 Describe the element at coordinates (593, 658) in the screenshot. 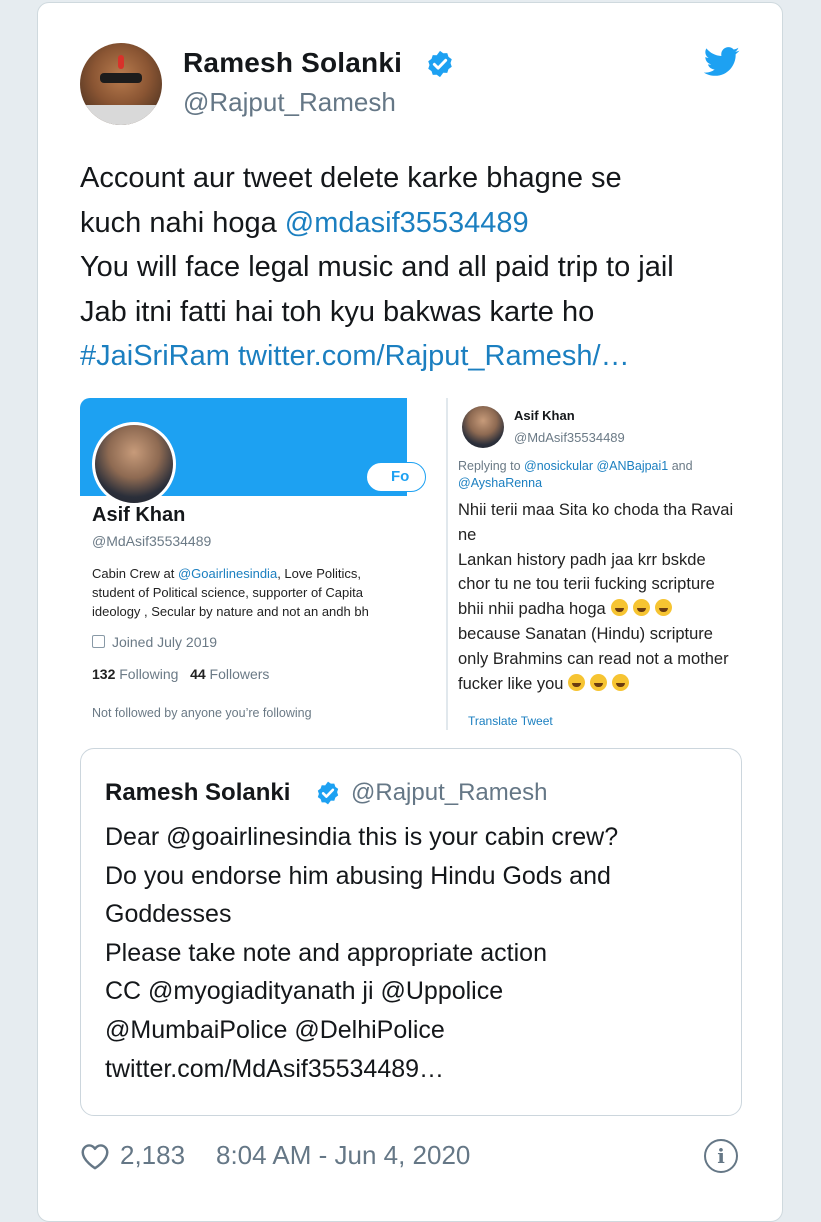

I see `reply-line: only Brahmins can read not a mother` at that location.